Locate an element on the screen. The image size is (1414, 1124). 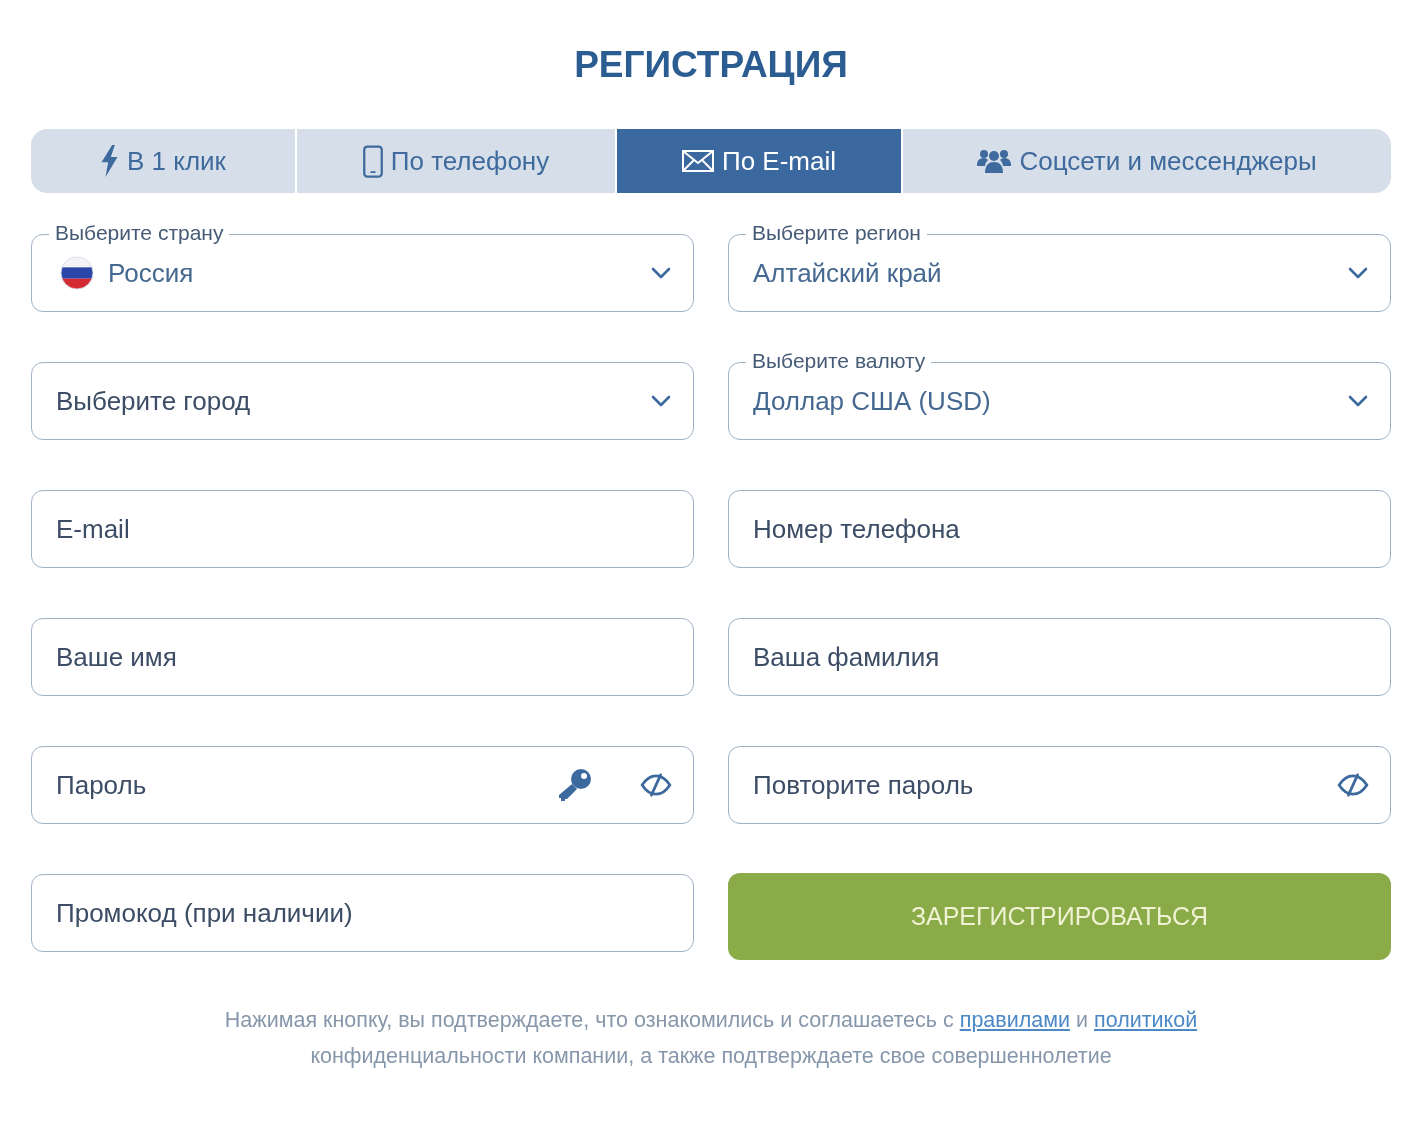
phone-icon is located at coordinates (372, 161).